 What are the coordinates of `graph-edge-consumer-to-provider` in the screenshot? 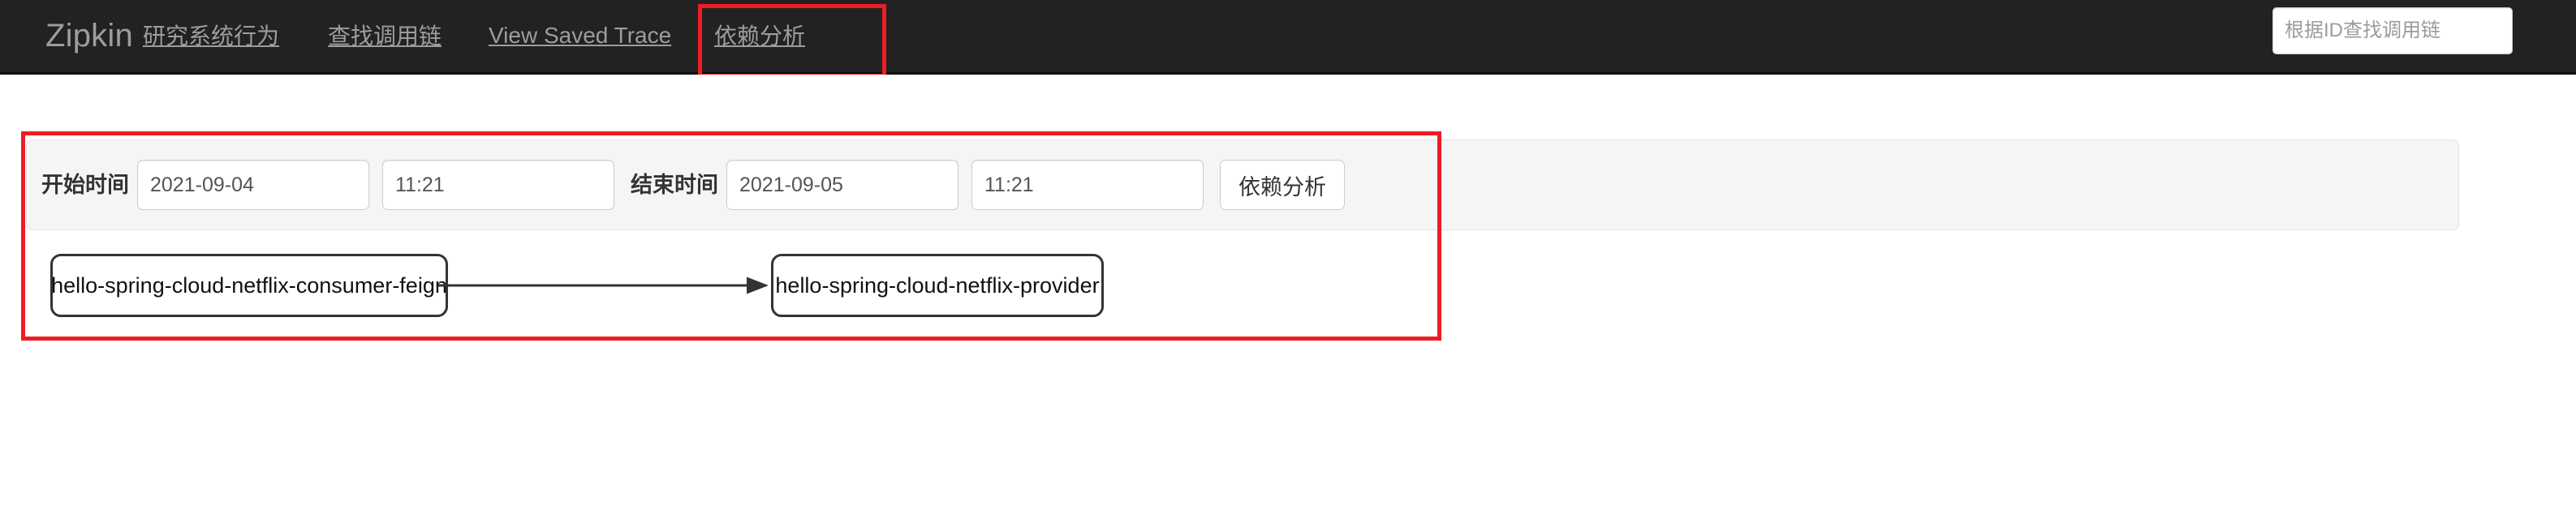 It's located at (604, 285).